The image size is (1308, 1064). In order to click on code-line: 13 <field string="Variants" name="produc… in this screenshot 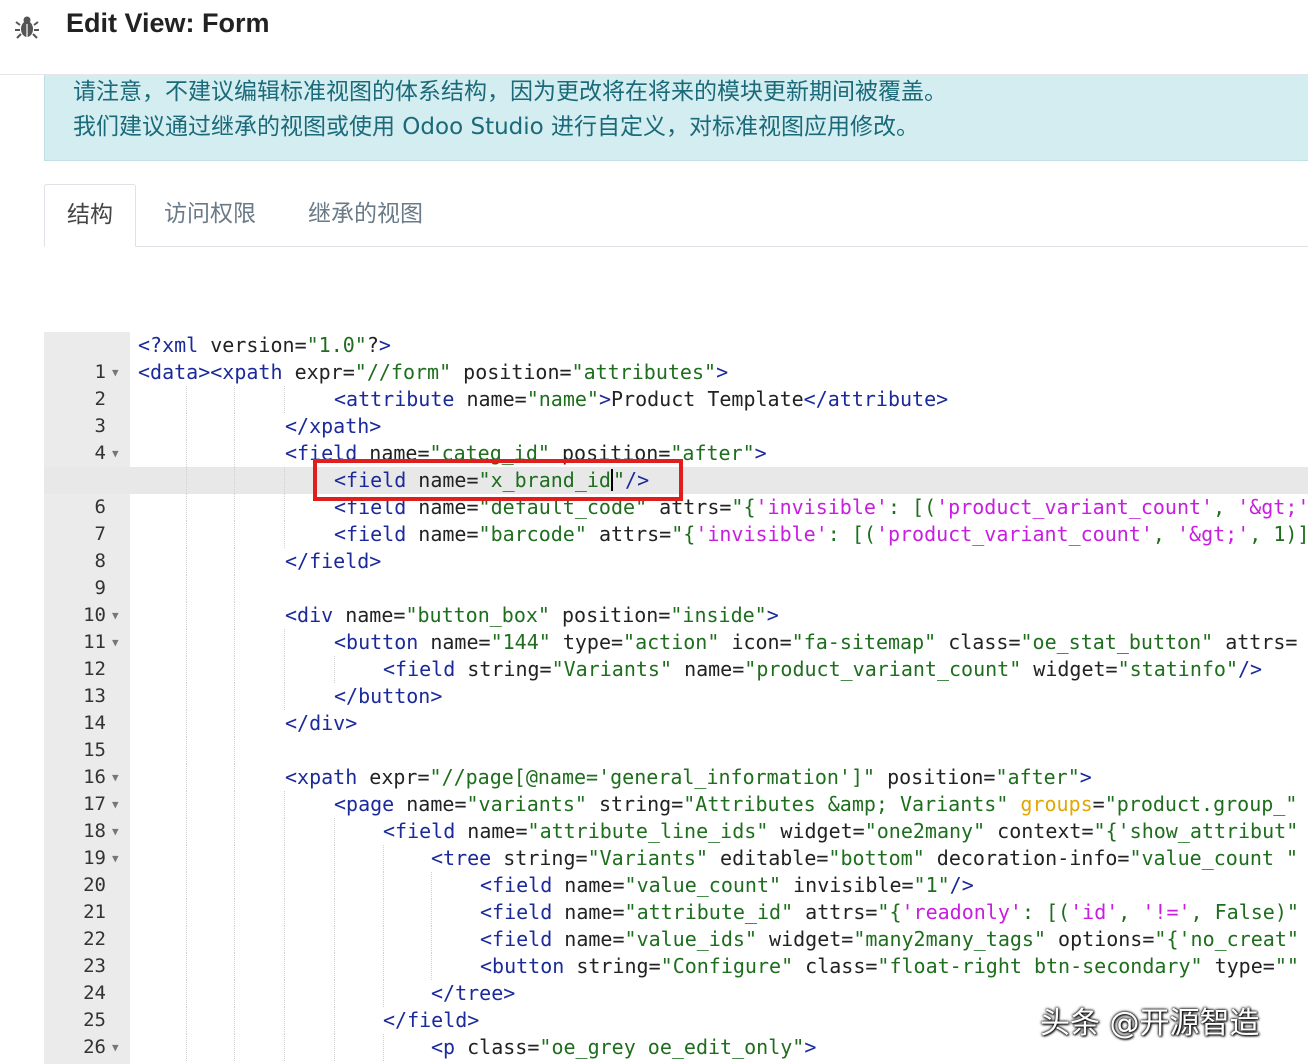, I will do `click(676, 681)`.